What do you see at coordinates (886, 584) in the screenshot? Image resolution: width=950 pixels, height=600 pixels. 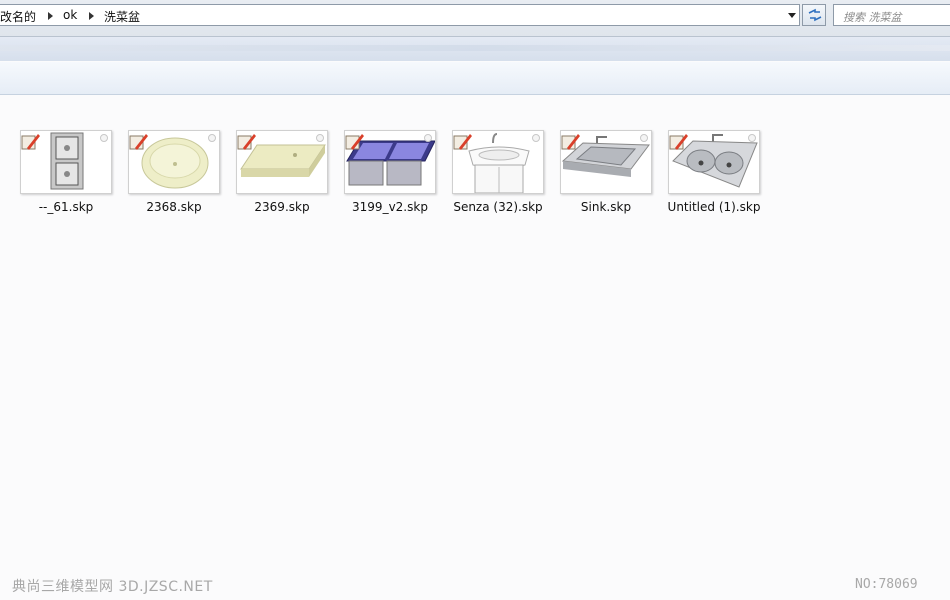 I see `watermark-number: NO:78069` at bounding box center [886, 584].